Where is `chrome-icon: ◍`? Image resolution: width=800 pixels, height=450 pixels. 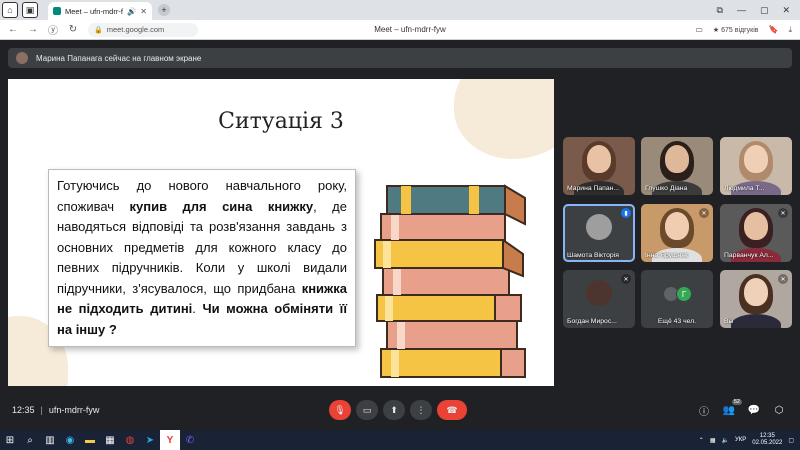 chrome-icon: ◍ is located at coordinates (130, 440).